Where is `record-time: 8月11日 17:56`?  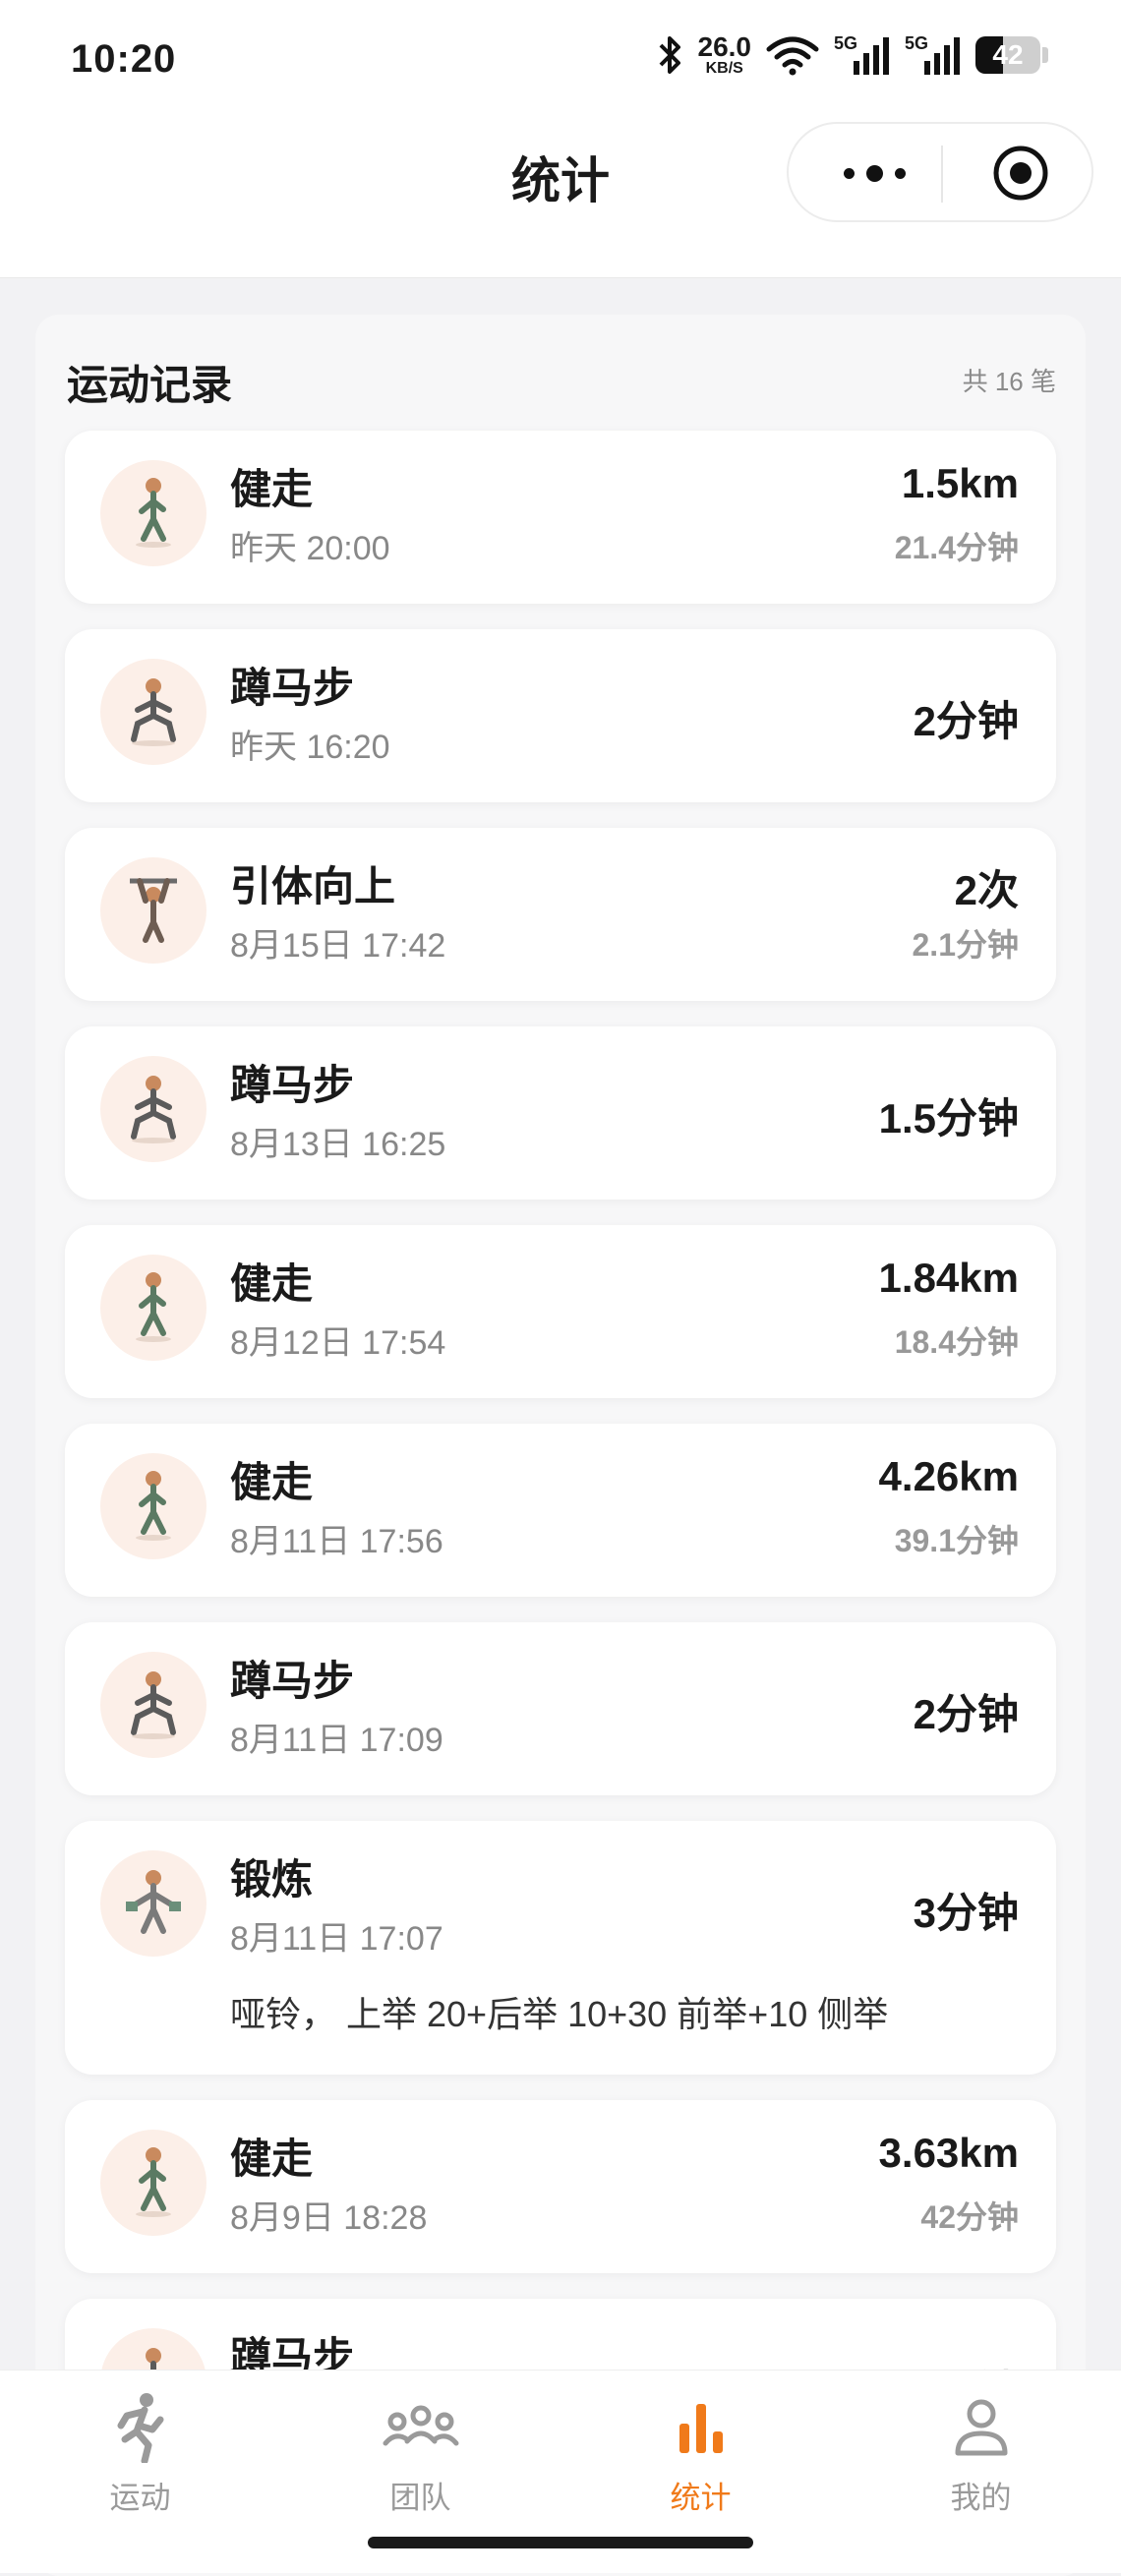 record-time: 8月11日 17:56 is located at coordinates (336, 1541).